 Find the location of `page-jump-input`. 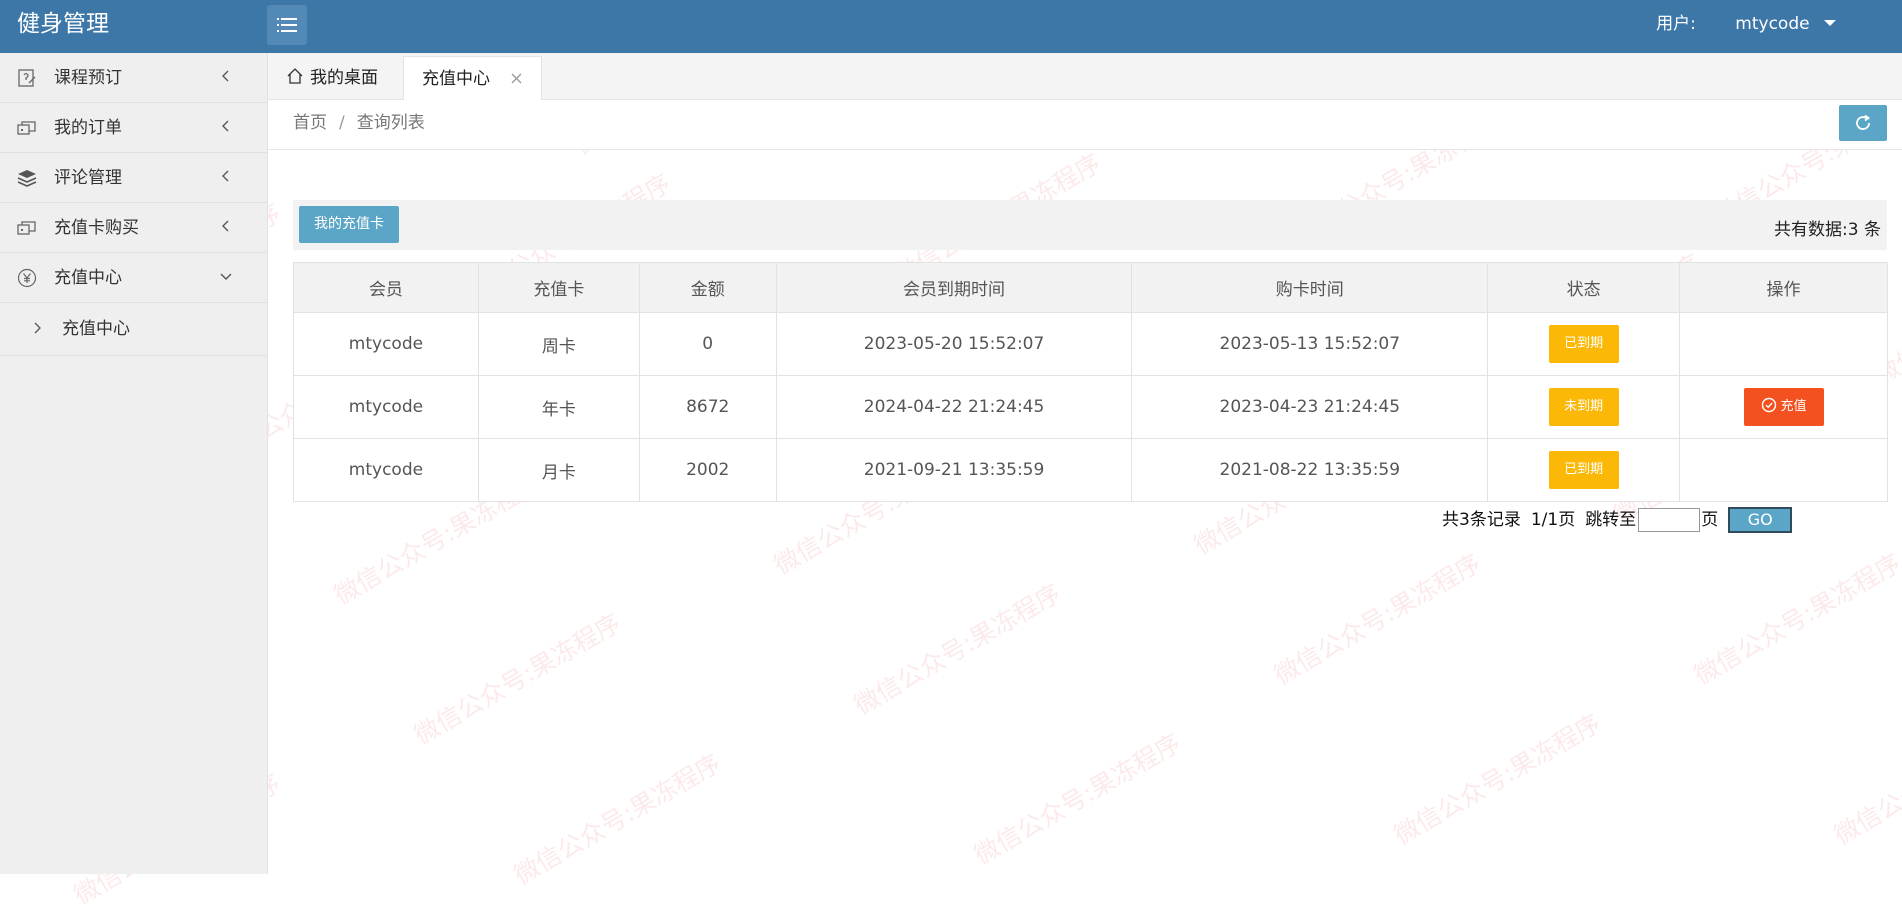

page-jump-input is located at coordinates (1669, 520).